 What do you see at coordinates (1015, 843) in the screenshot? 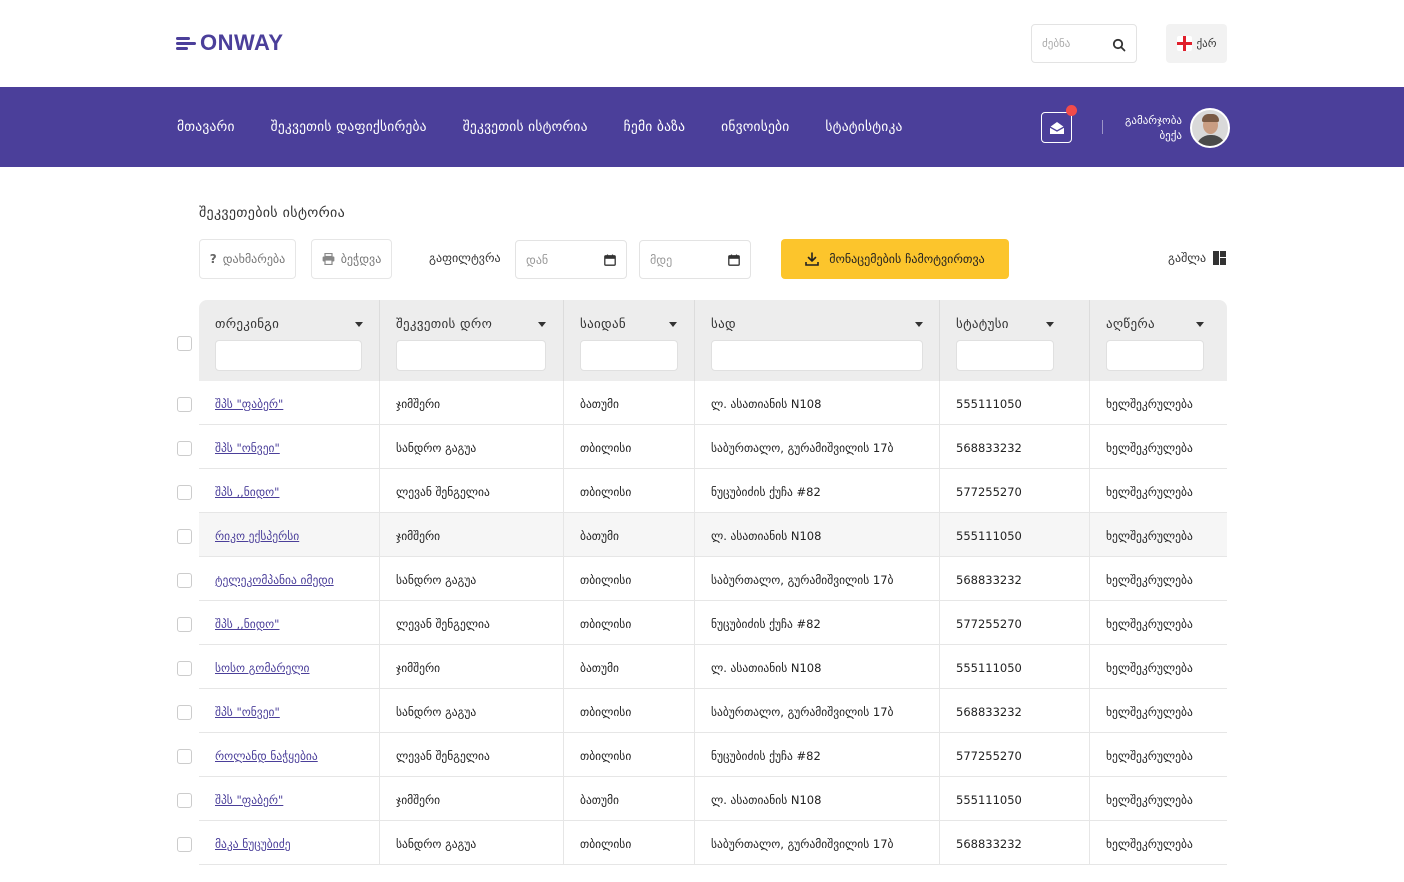
I see `table-cell: 568833232` at bounding box center [1015, 843].